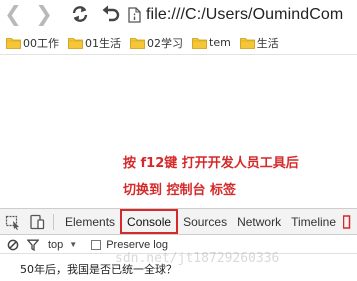 The width and height of the screenshot is (357, 281). Describe the element at coordinates (313, 221) in the screenshot. I see `tab-timeline: Timeline` at that location.